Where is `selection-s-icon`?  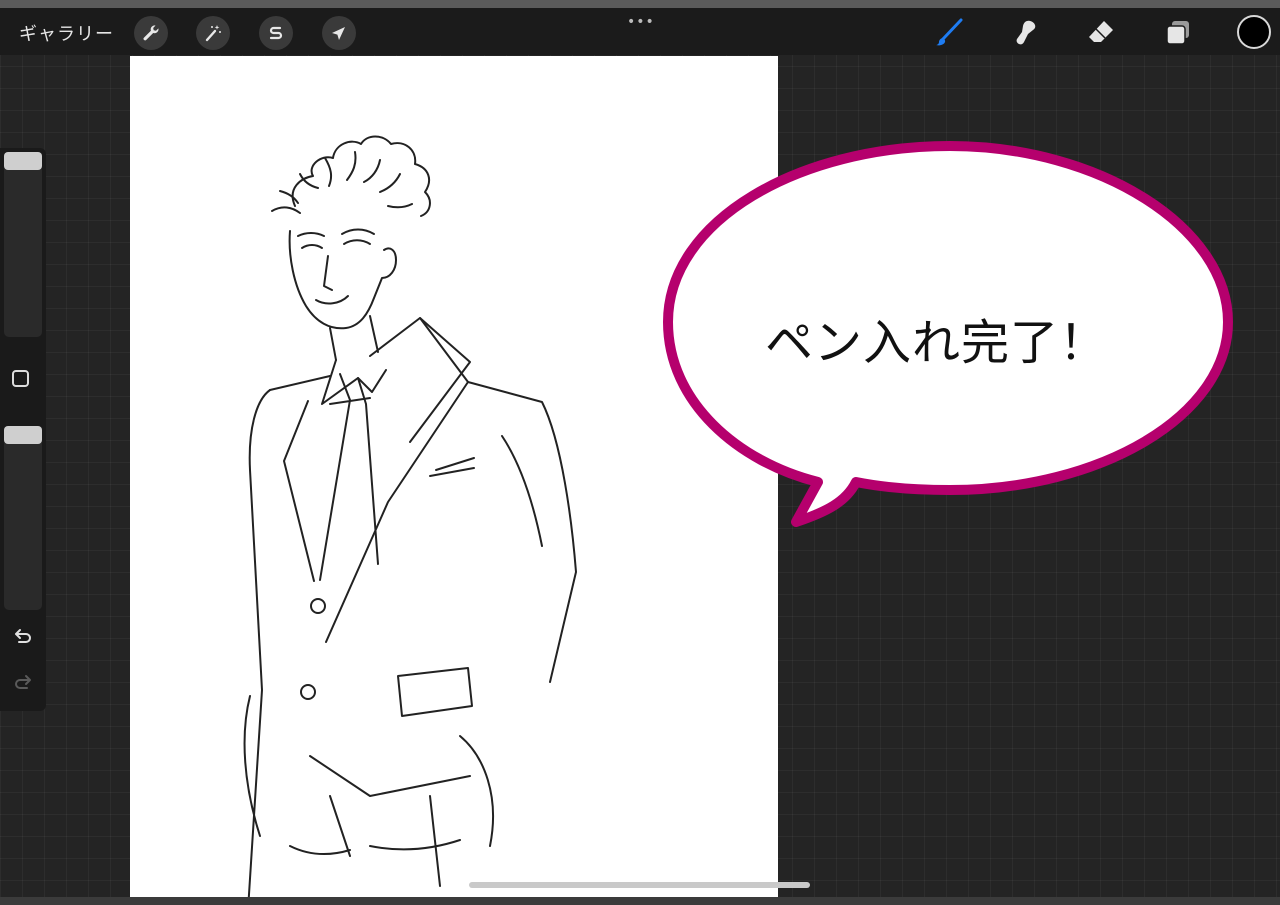
selection-s-icon is located at coordinates (276, 33).